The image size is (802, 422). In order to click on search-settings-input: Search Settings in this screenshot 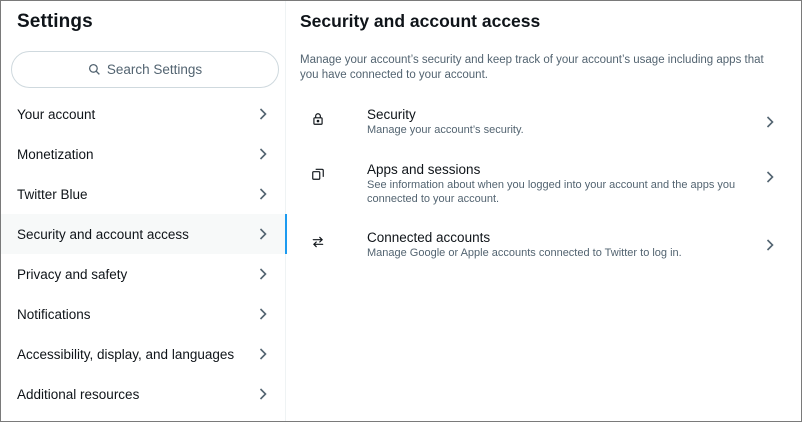, I will do `click(145, 69)`.